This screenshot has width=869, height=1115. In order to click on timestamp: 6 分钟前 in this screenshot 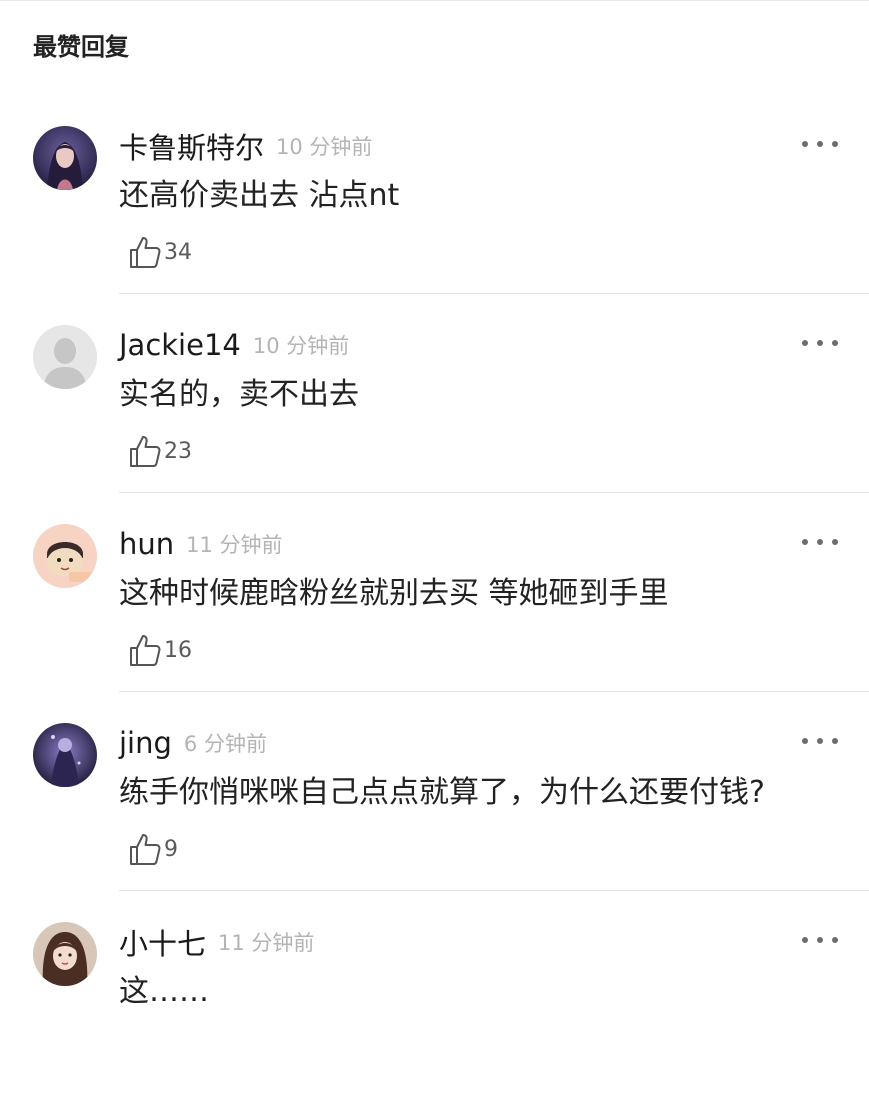, I will do `click(225, 744)`.